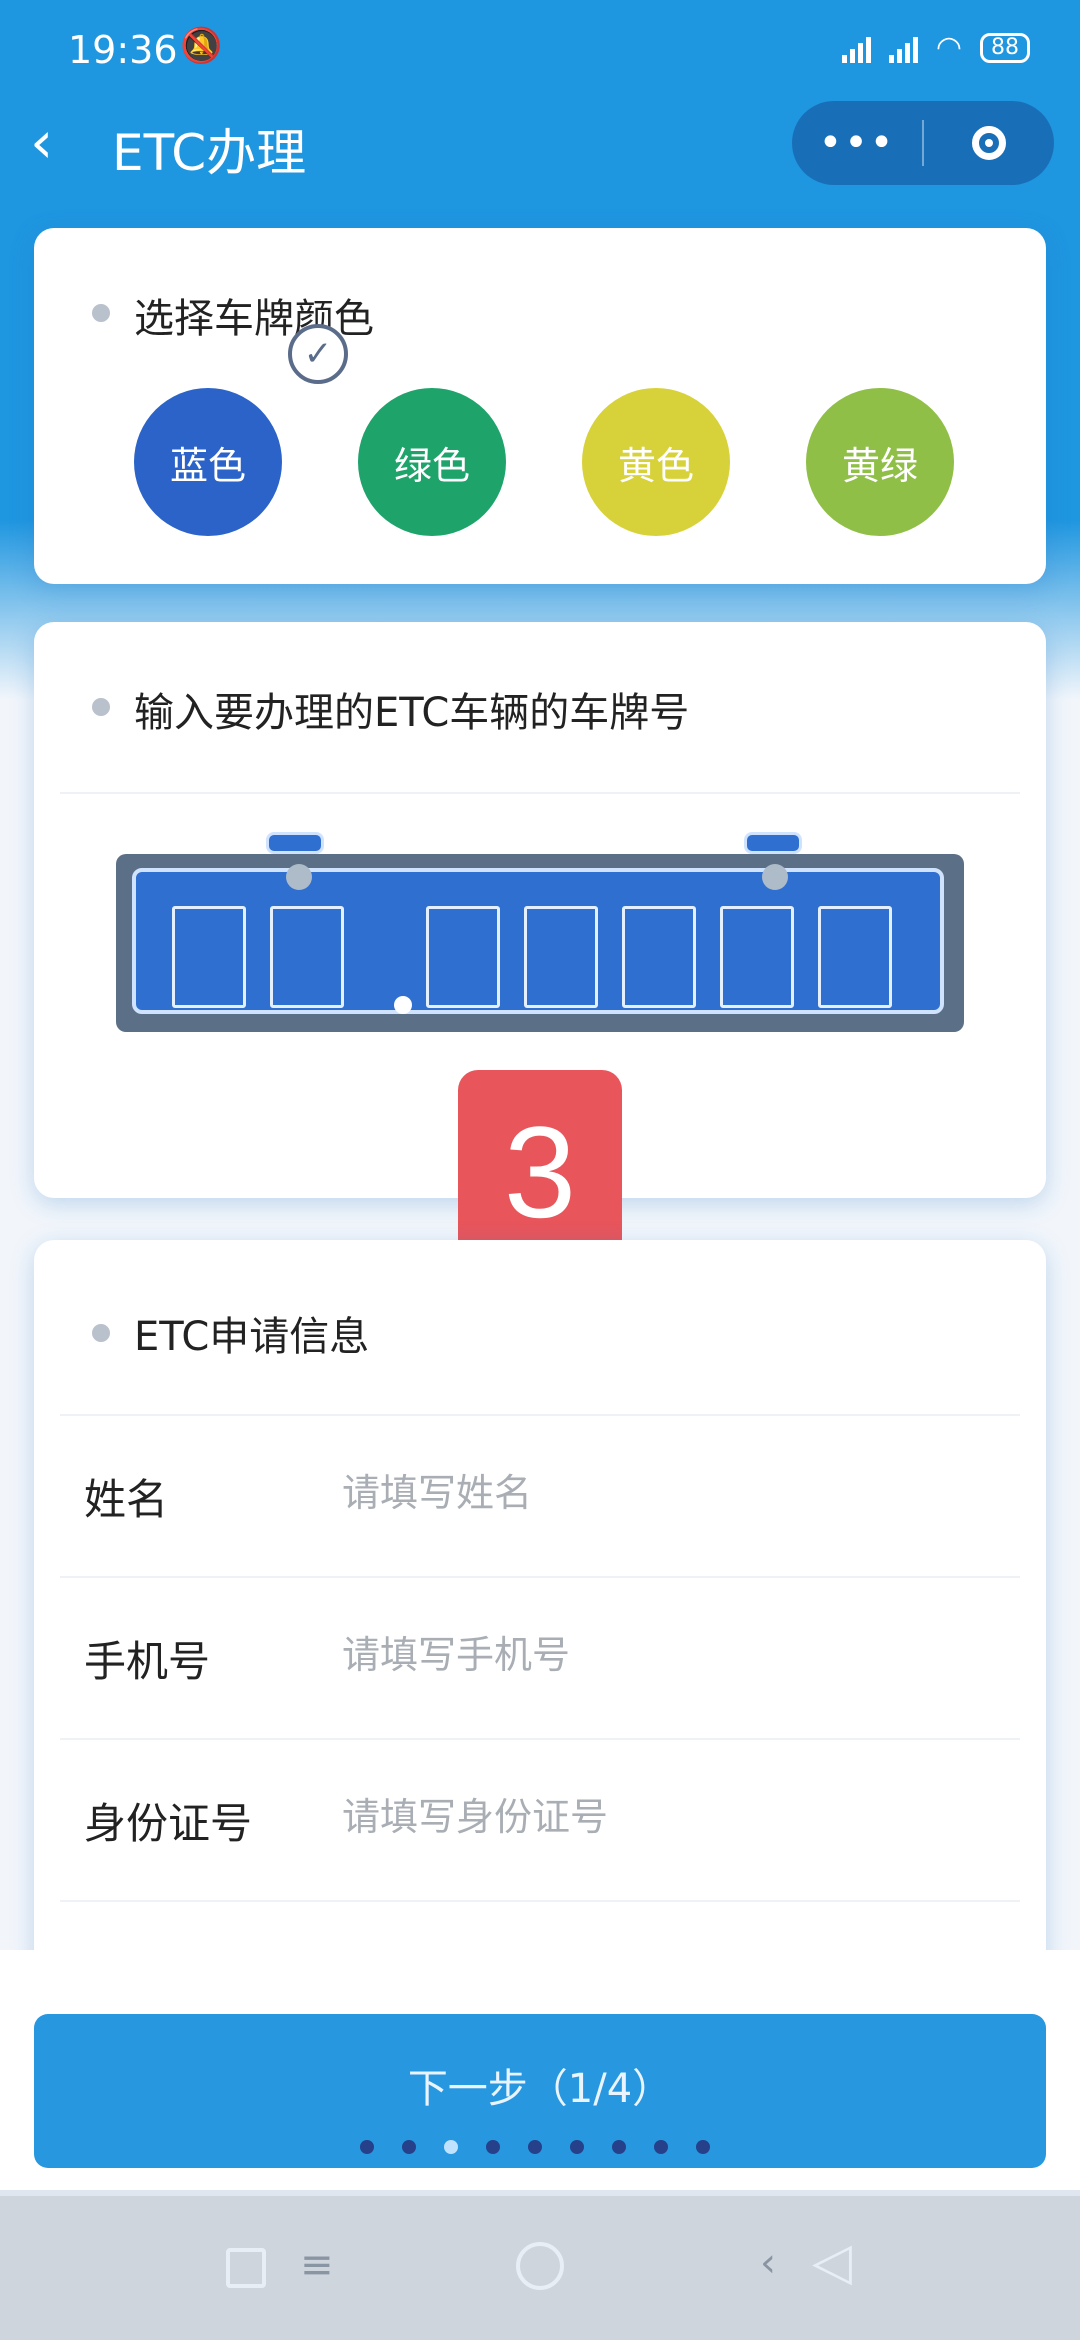 The width and height of the screenshot is (1080, 2340). I want to click on check-glyph: ✓, so click(318, 354).